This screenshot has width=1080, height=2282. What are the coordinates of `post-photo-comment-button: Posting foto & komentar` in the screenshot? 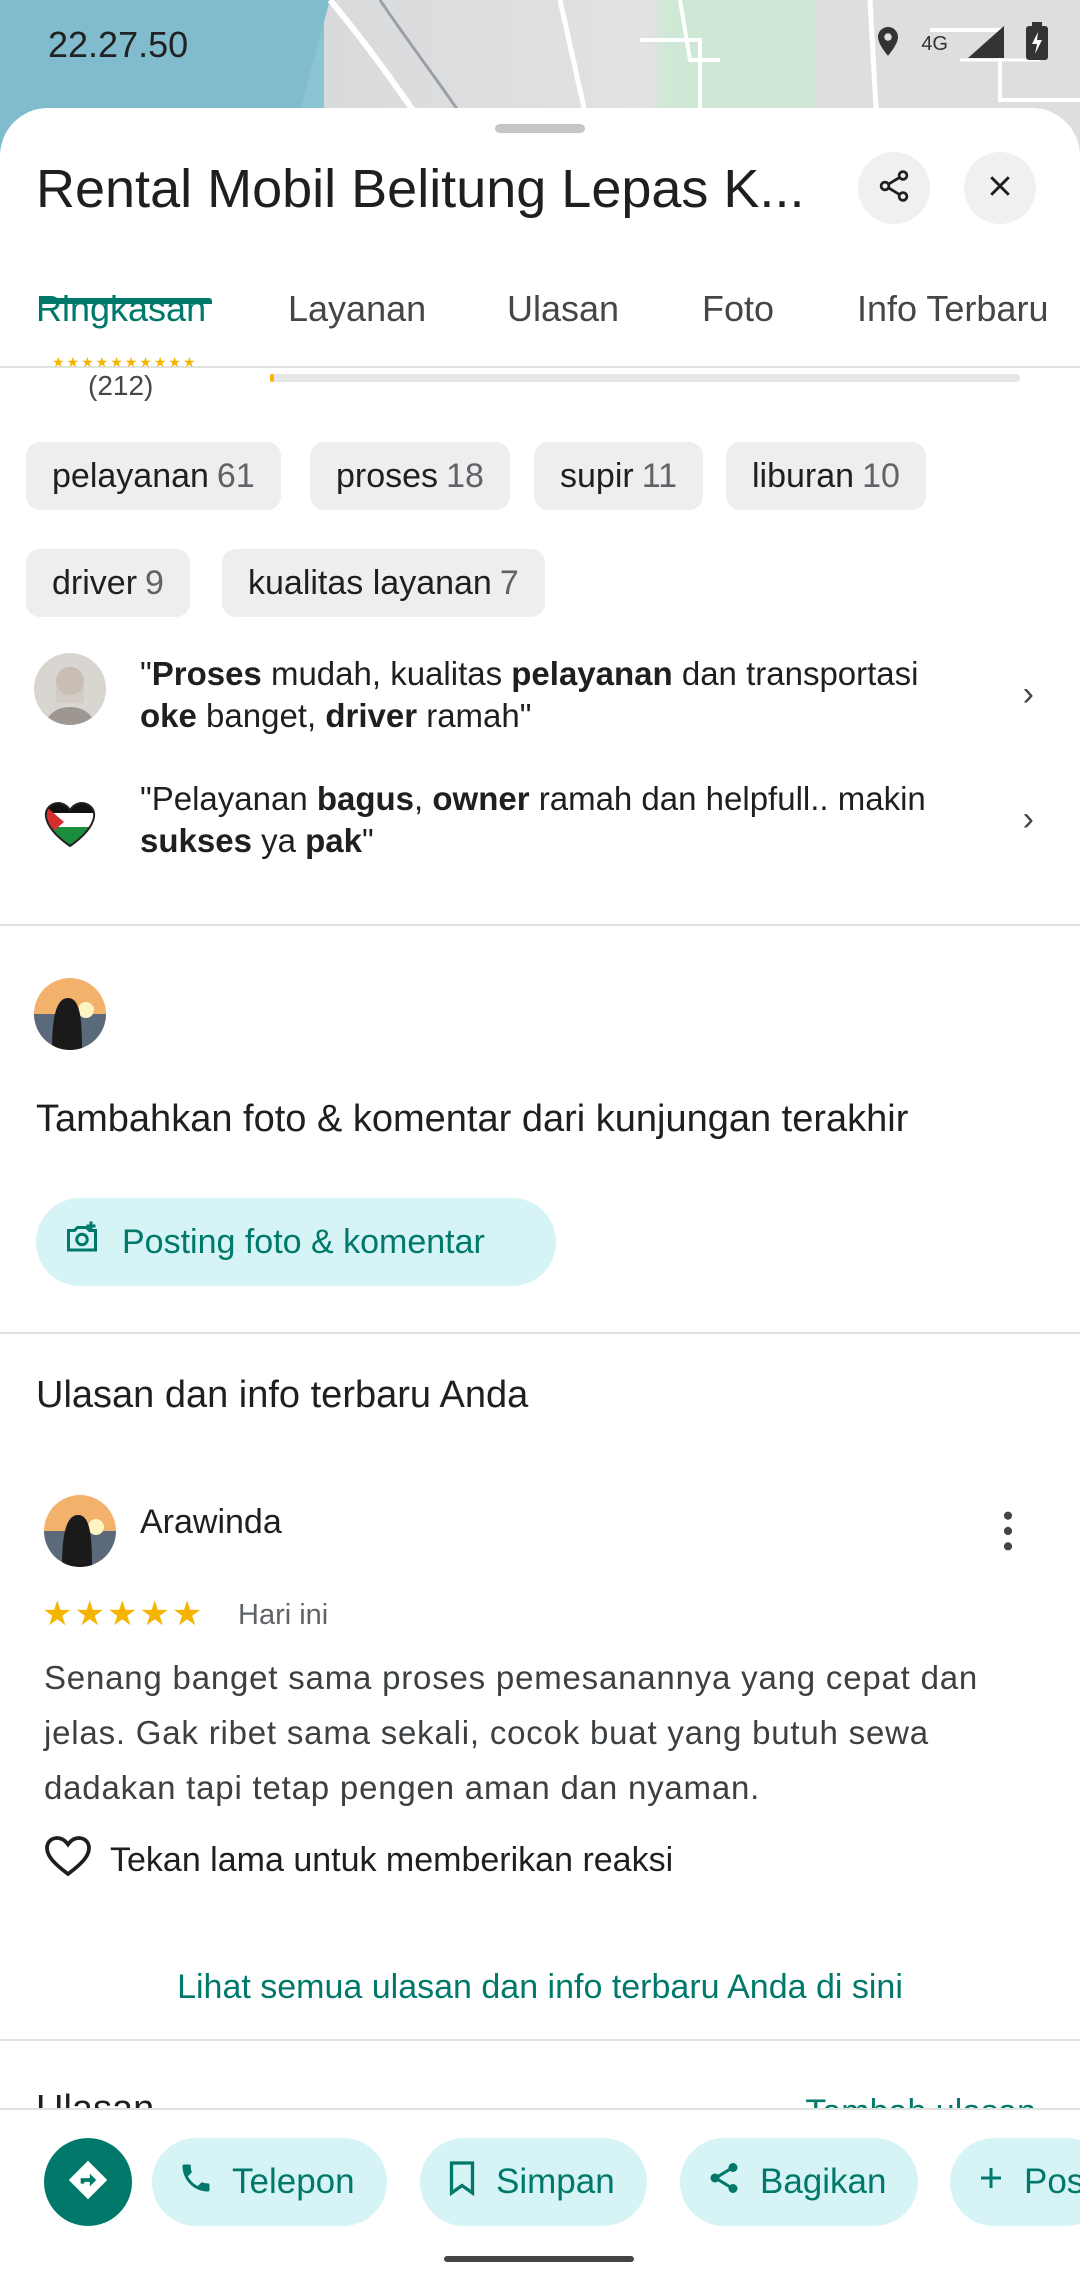 It's located at (296, 1242).